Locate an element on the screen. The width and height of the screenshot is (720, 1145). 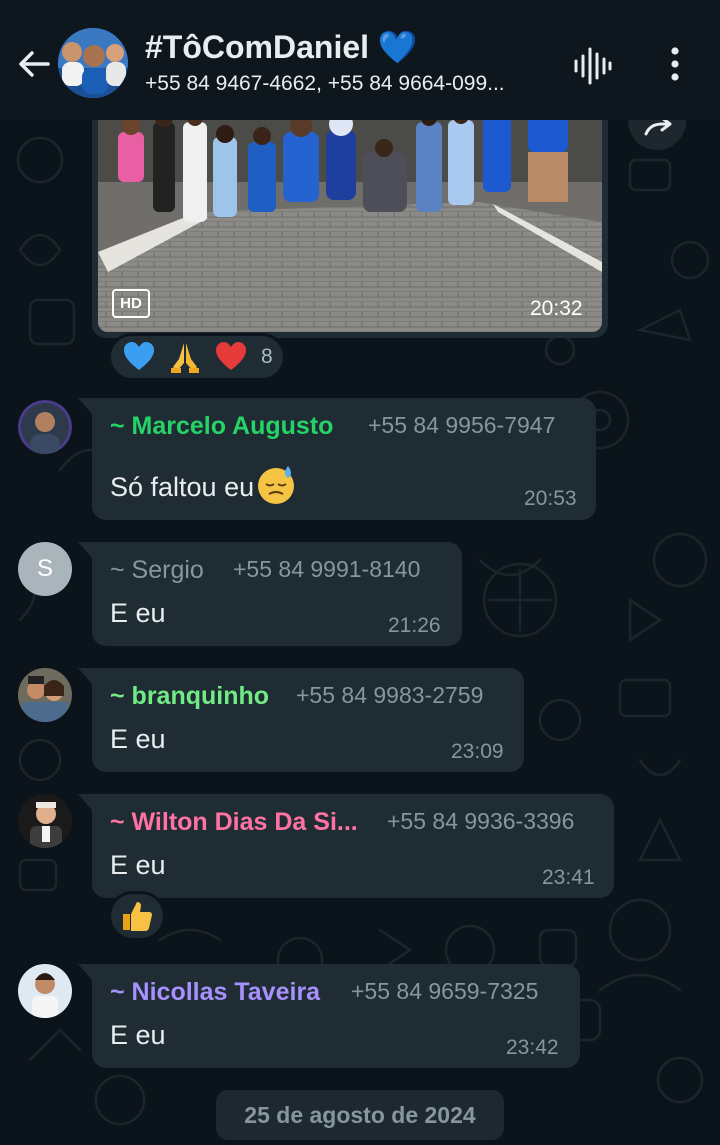
image-timestamp: 20:32 is located at coordinates (556, 308).